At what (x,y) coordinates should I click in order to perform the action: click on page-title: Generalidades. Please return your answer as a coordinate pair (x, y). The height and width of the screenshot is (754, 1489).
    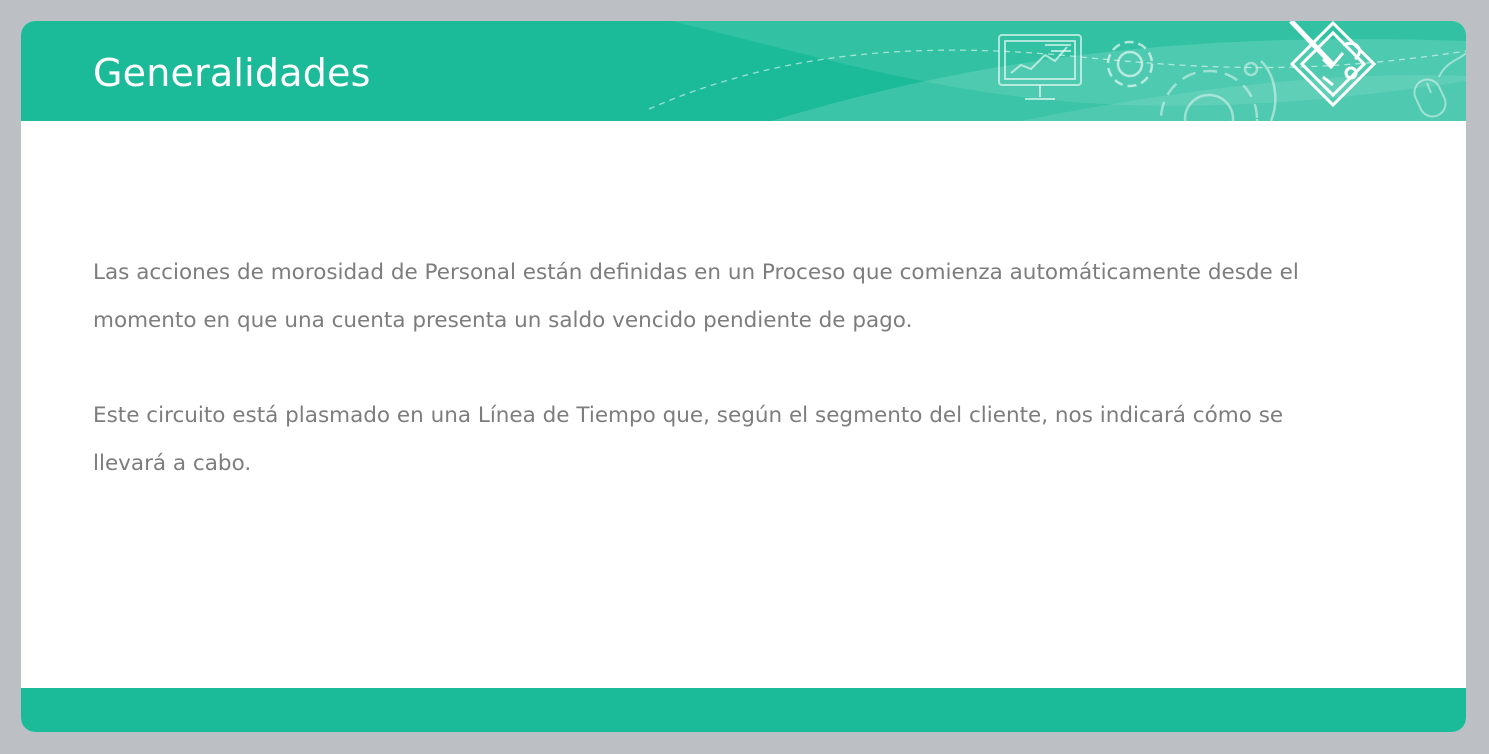
    Looking at the image, I should click on (232, 73).